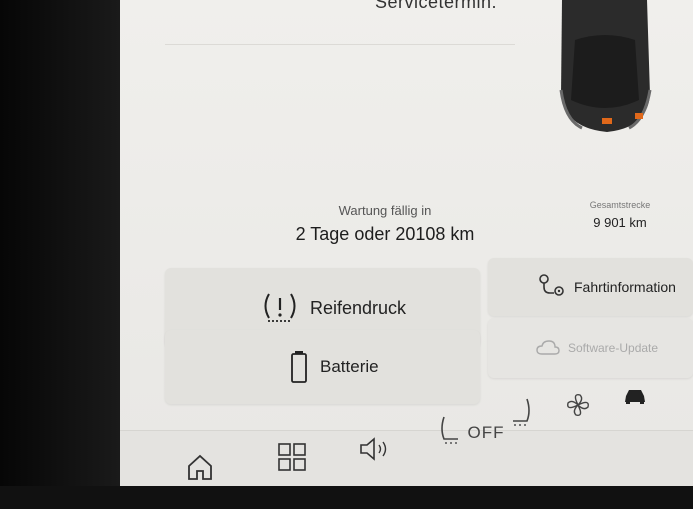  Describe the element at coordinates (299, 367) in the screenshot. I see `battery-icon` at that location.